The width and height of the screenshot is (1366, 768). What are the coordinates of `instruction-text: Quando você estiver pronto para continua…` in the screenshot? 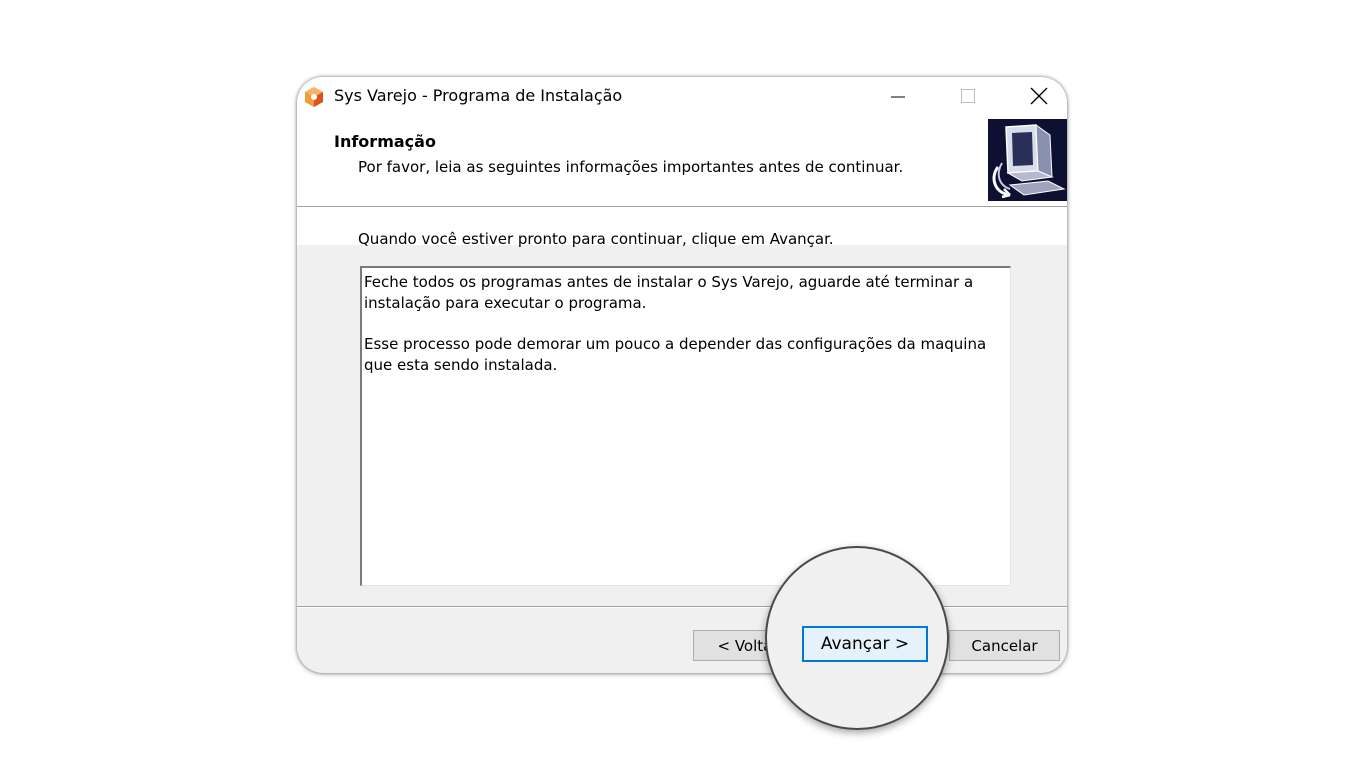 It's located at (596, 239).